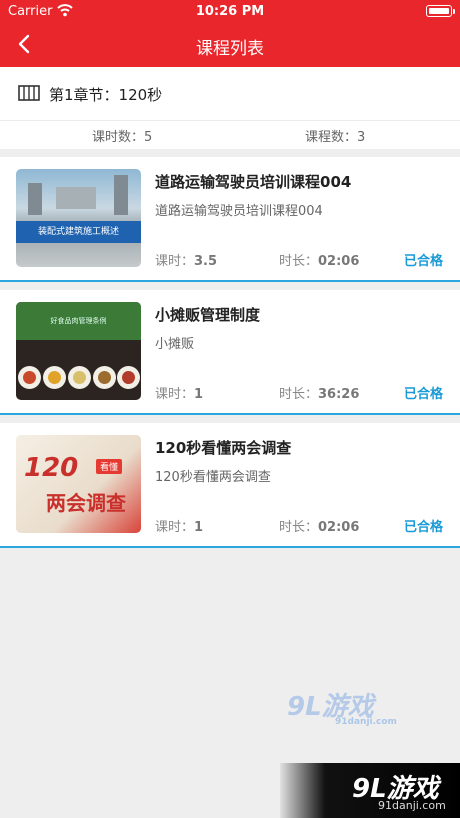 Image resolution: width=460 pixels, height=818 pixels. I want to click on thumb-caption: 装配式建筑施工概述, so click(78, 232).